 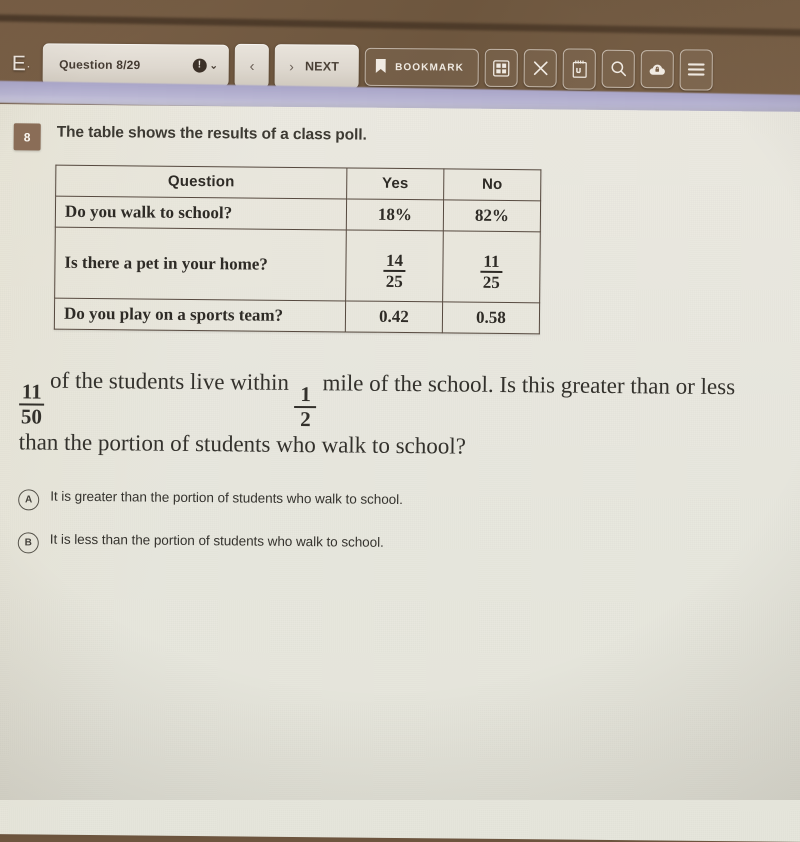 What do you see at coordinates (429, 68) in the screenshot?
I see `bookmark-label: BOOKMARK` at bounding box center [429, 68].